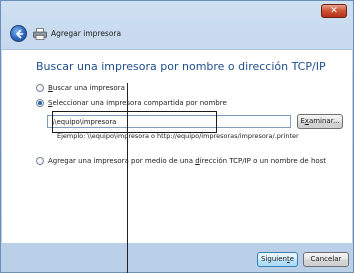  I want to click on shared-printer-name-input, so click(169, 121).